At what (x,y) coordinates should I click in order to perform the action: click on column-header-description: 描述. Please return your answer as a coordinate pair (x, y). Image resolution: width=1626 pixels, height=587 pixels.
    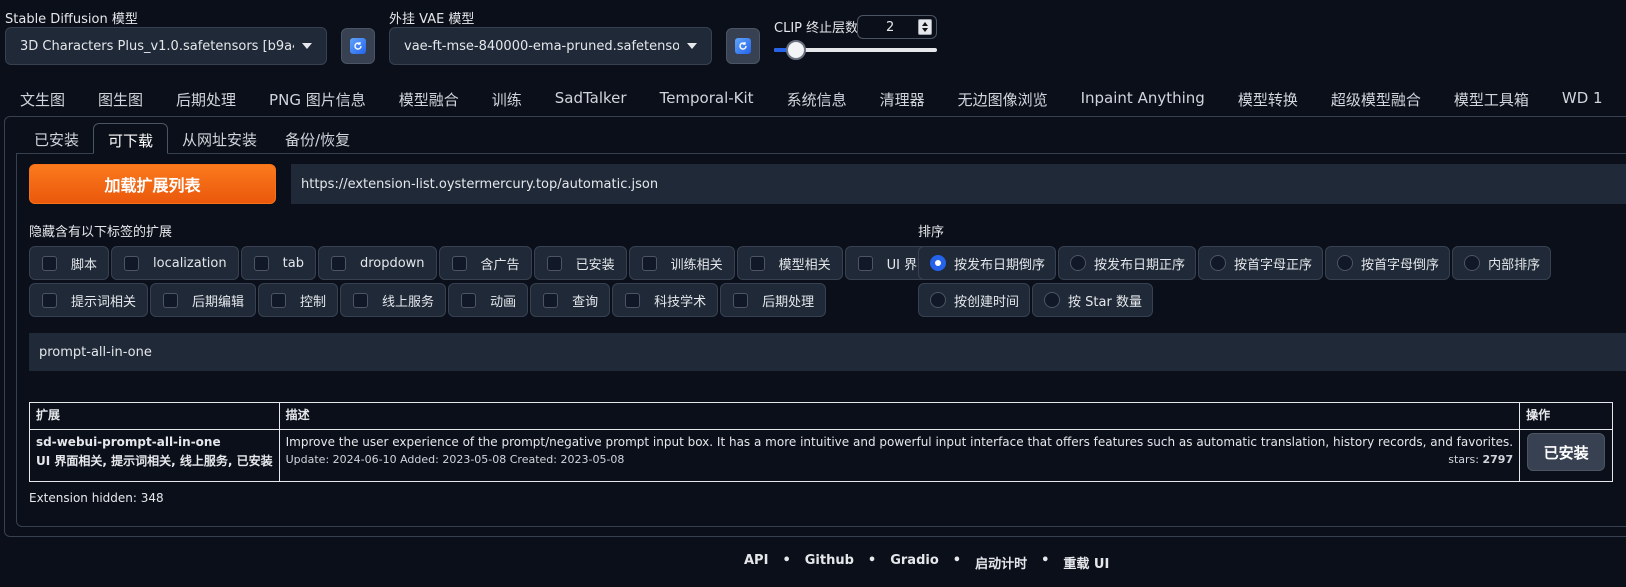
    Looking at the image, I should click on (899, 416).